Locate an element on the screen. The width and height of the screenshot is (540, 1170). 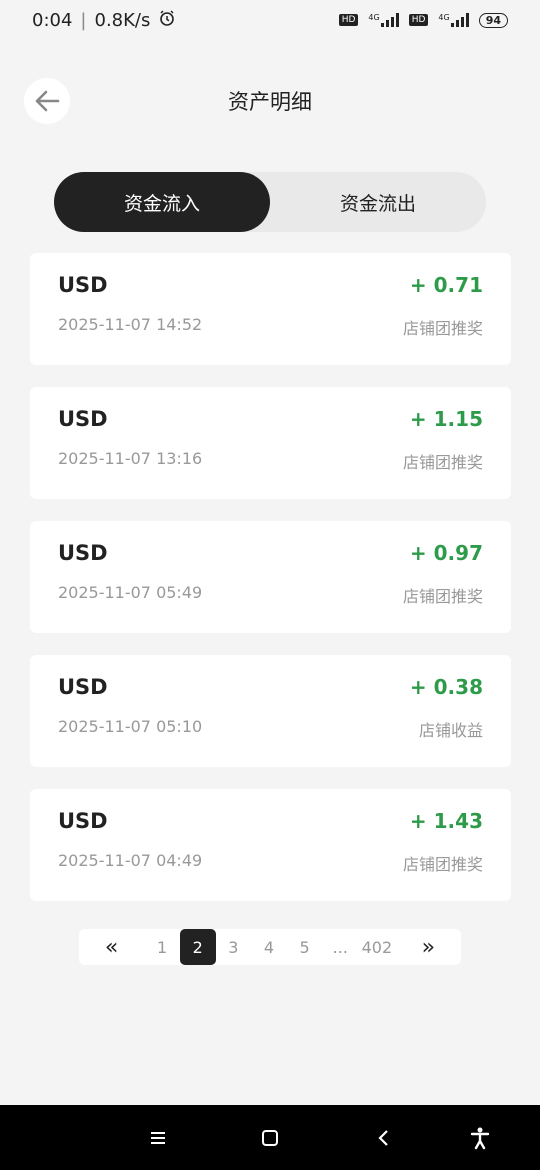
battery-icon: 94 is located at coordinates (493, 20).